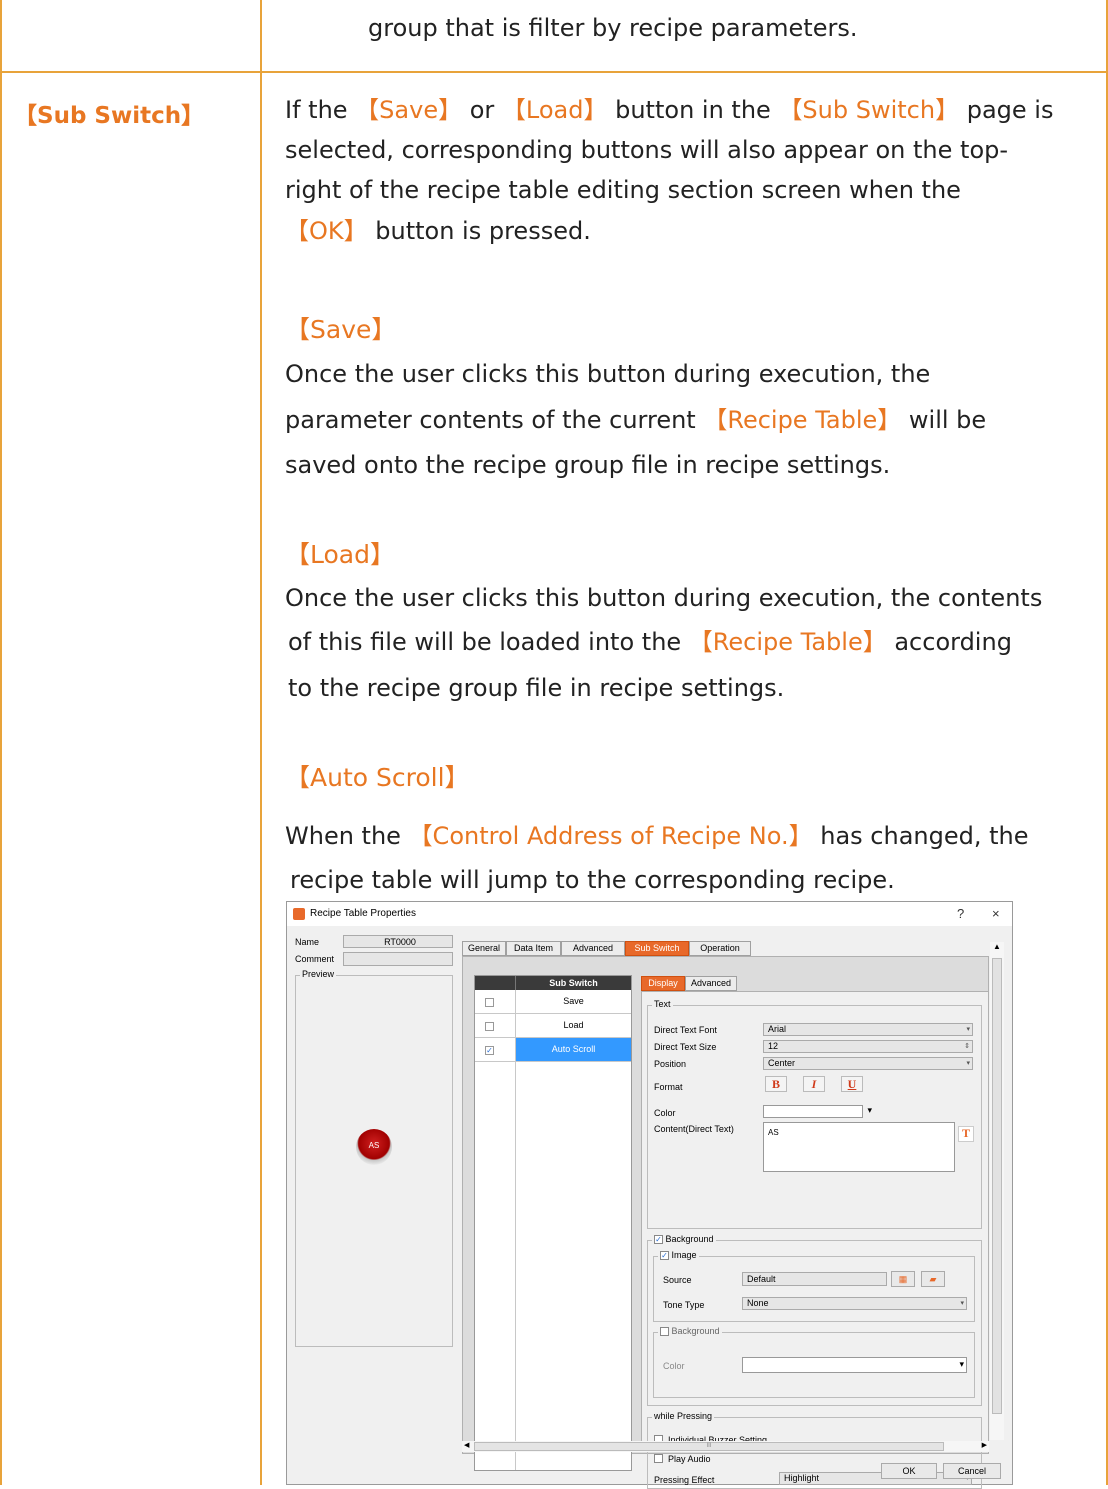 Image resolution: width=1108 pixels, height=1489 pixels. Describe the element at coordinates (664, 1332) in the screenshot. I see `bg-sub-checkbox` at that location.